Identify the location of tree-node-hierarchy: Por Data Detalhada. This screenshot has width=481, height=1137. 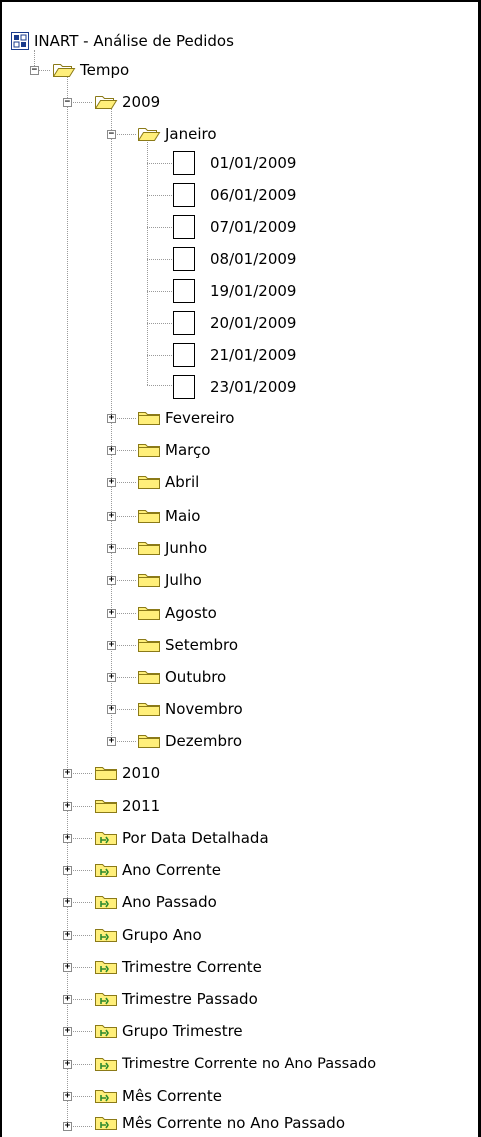
(181, 838).